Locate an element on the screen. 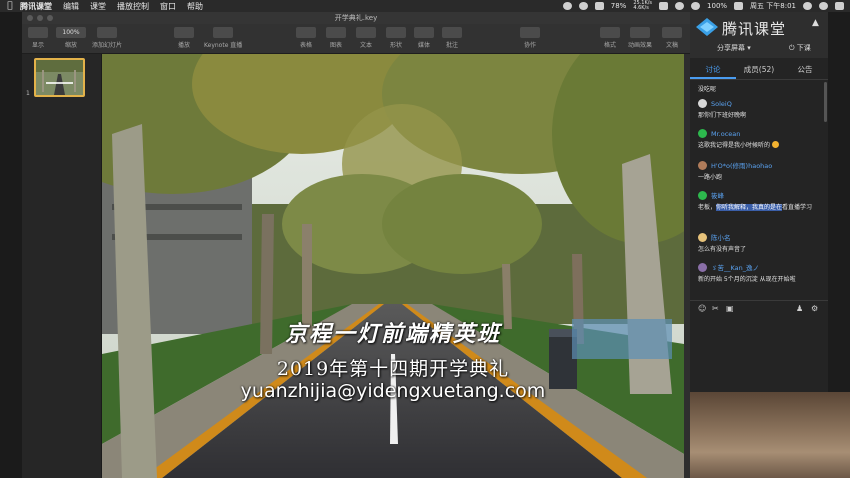 The width and height of the screenshot is (850, 478). search-icon is located at coordinates (807, 6).